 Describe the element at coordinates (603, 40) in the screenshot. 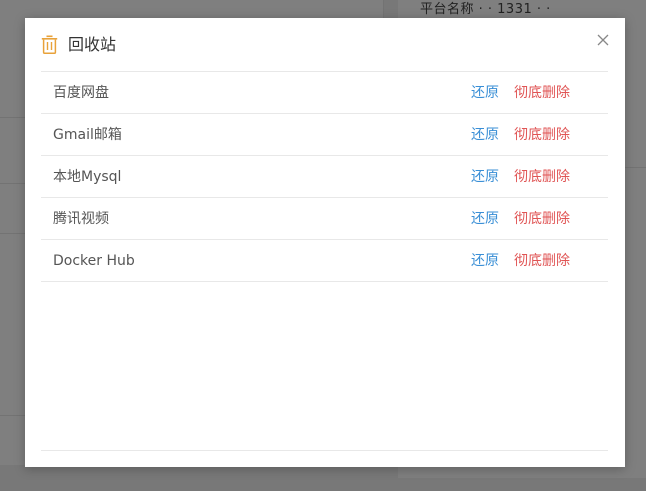

I see `close-icon` at that location.